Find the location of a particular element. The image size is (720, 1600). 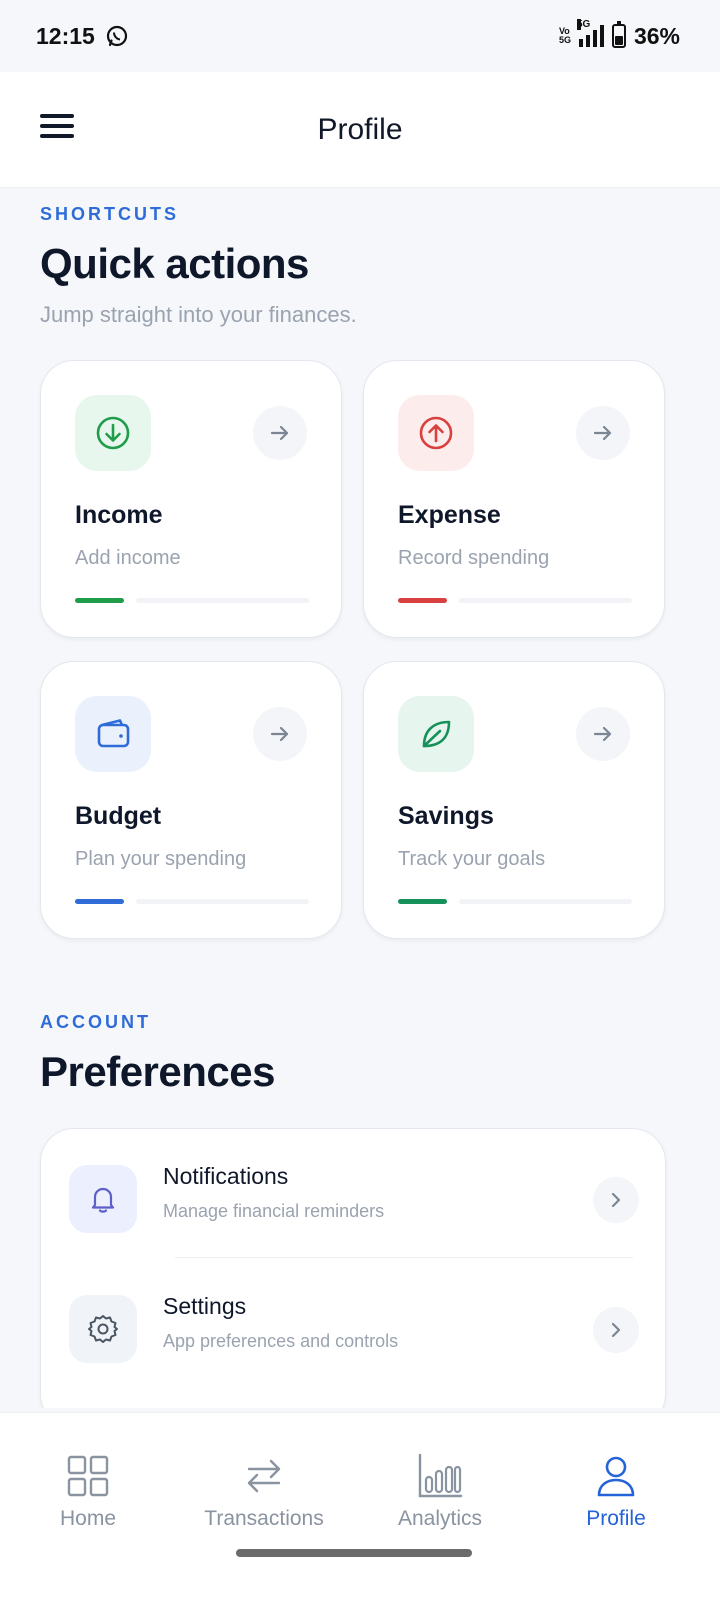

notifications-icon-tile is located at coordinates (103, 1199).